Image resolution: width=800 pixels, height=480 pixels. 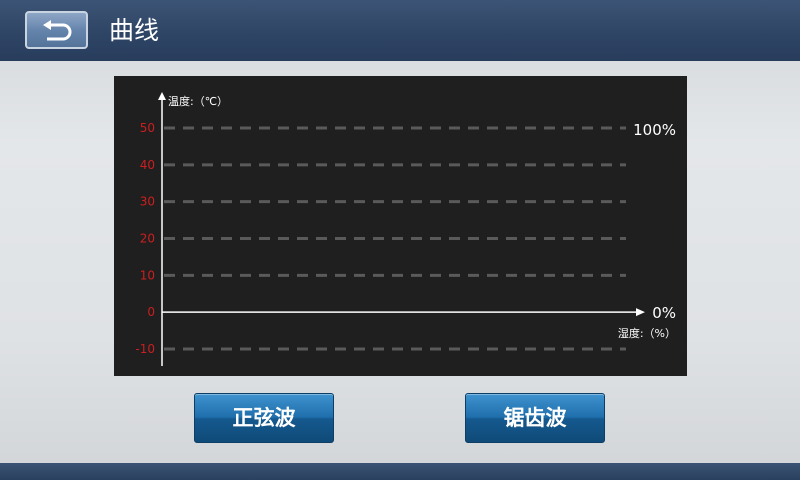 What do you see at coordinates (147, 165) in the screenshot?
I see `y-tick-label: 40` at bounding box center [147, 165].